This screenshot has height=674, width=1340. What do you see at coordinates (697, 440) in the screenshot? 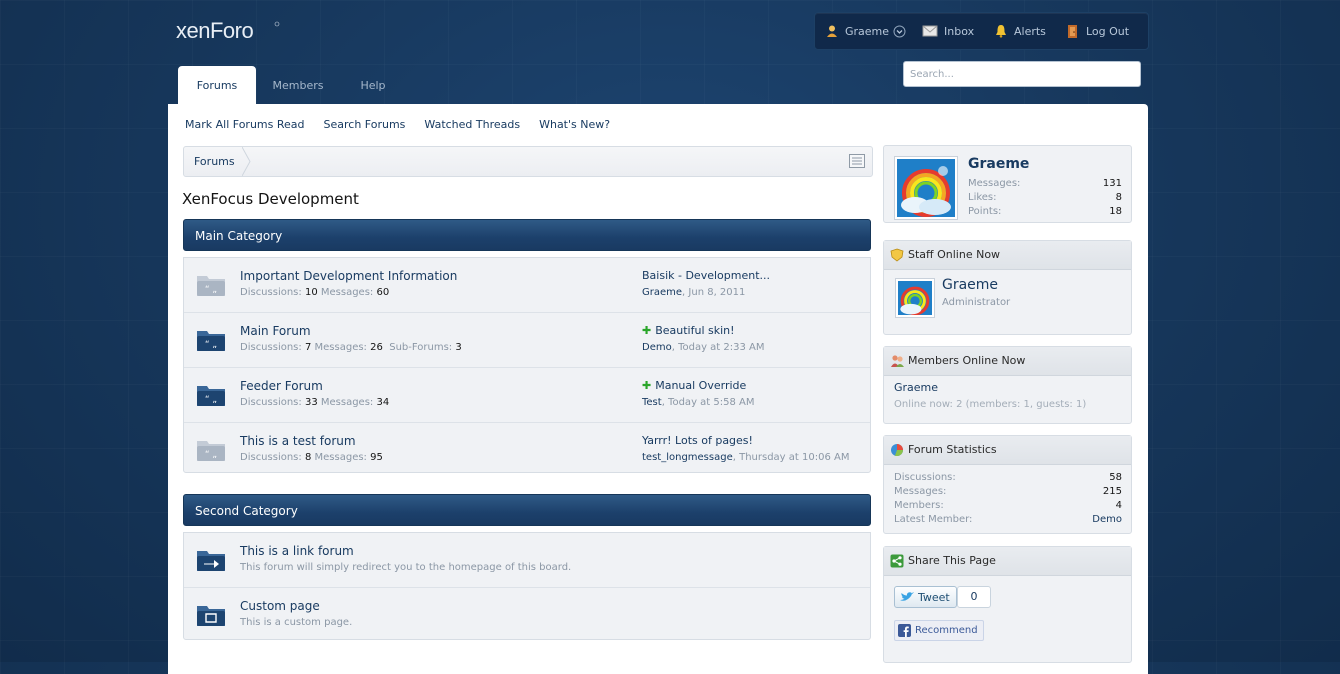
I see `last-post-title: Yarrr! Lots of pages!` at bounding box center [697, 440].